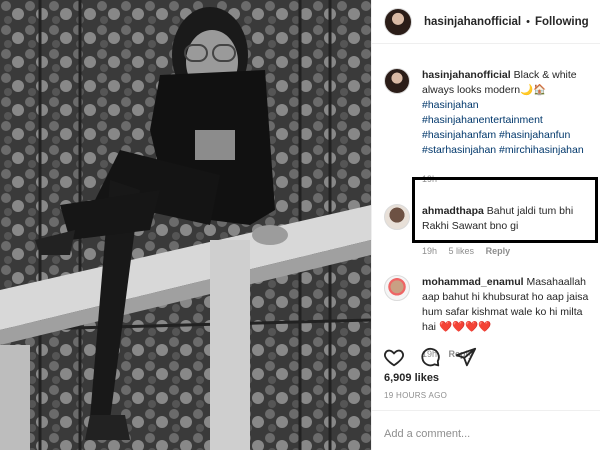 Image resolution: width=600 pixels, height=450 pixels. I want to click on add-comment-bar, so click(485, 430).